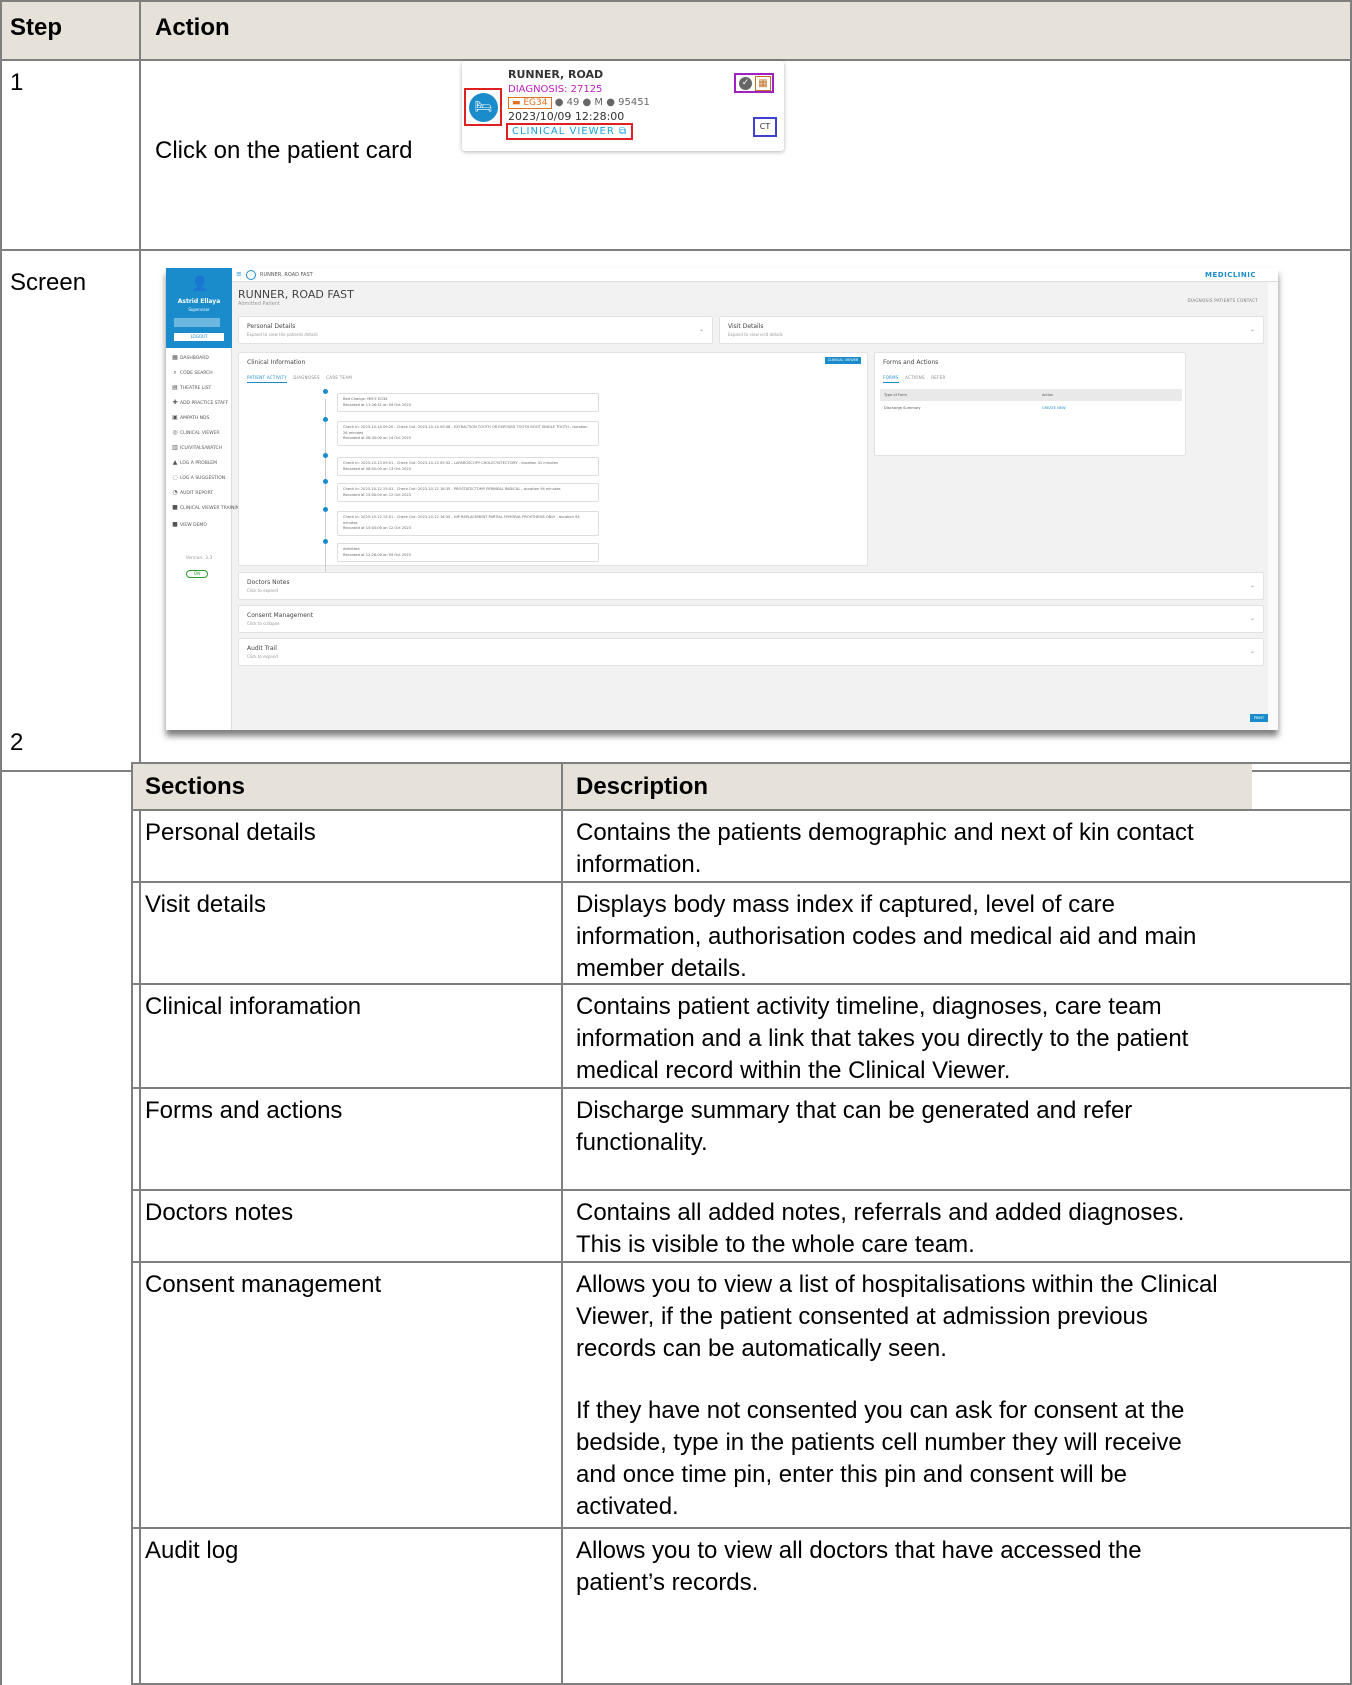  Describe the element at coordinates (199, 496) in the screenshot. I see `sidebar-item: ◔ AUDIT REPORT` at that location.